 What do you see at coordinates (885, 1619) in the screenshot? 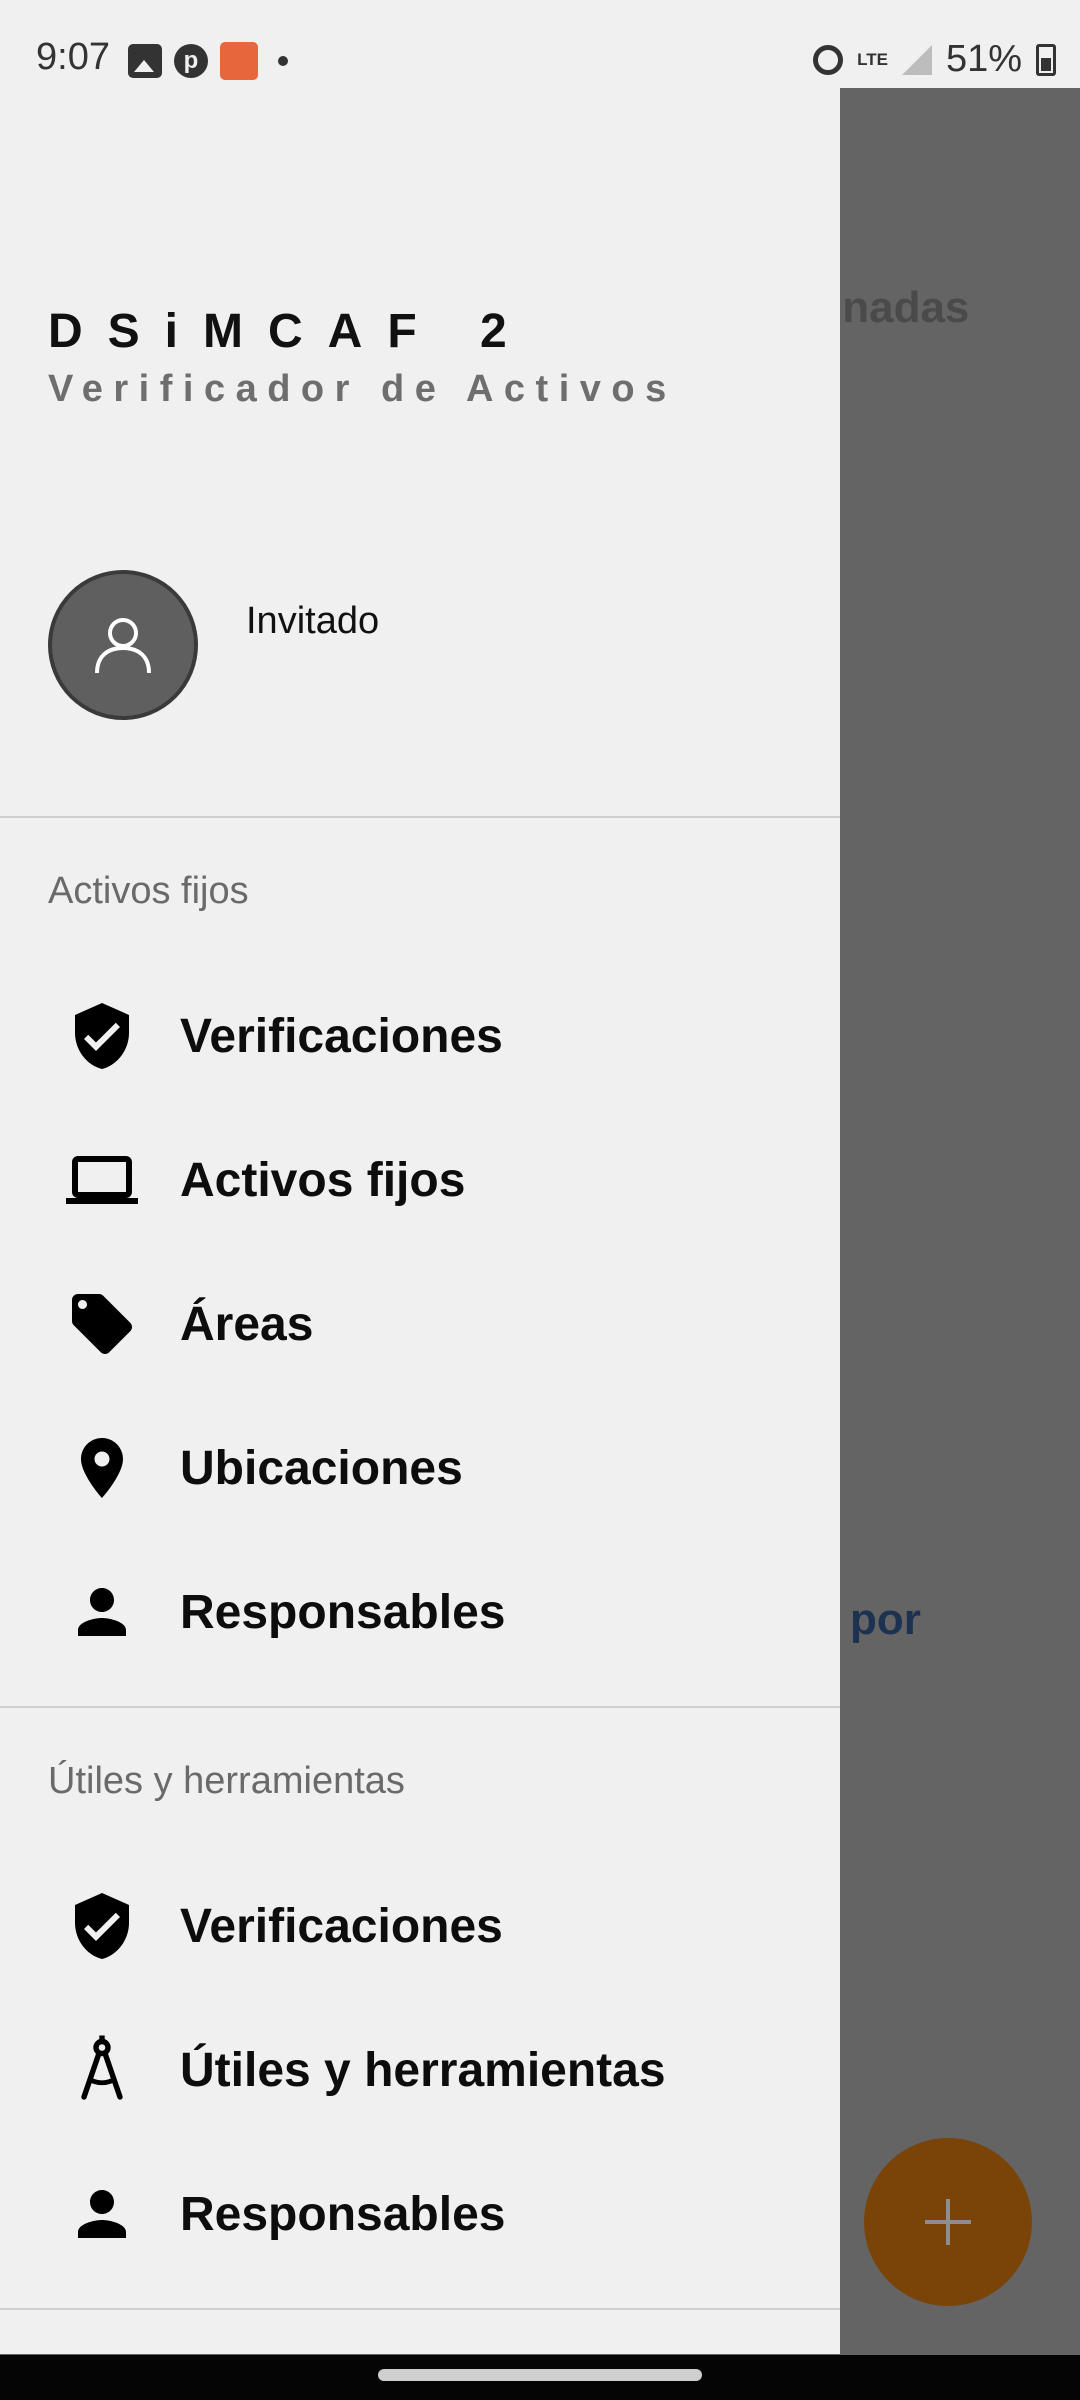
I see `background-partial-link: por` at bounding box center [885, 1619].